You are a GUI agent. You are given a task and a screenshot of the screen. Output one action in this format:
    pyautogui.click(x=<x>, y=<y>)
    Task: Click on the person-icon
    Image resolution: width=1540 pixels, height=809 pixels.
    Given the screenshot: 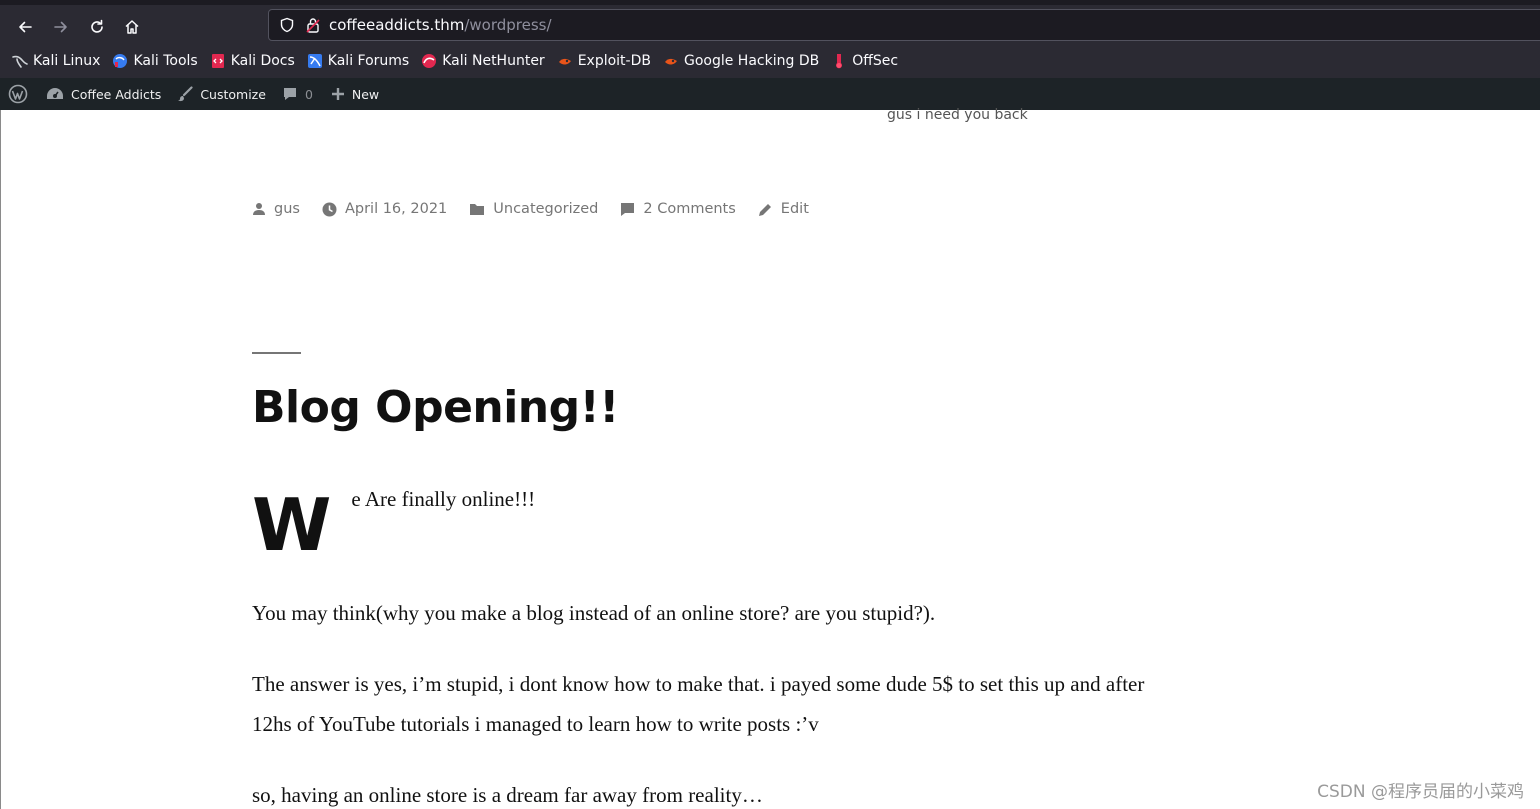 What is the action you would take?
    pyautogui.click(x=259, y=209)
    